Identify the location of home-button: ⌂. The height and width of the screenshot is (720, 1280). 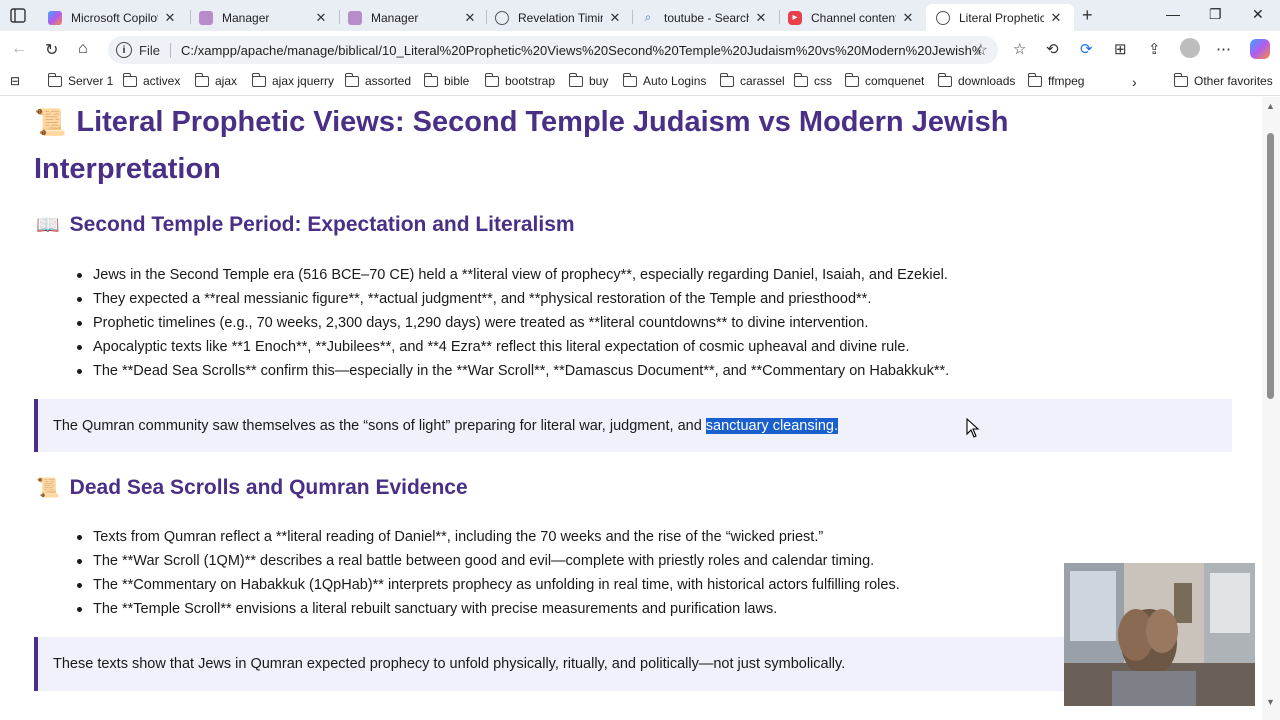
(83, 49).